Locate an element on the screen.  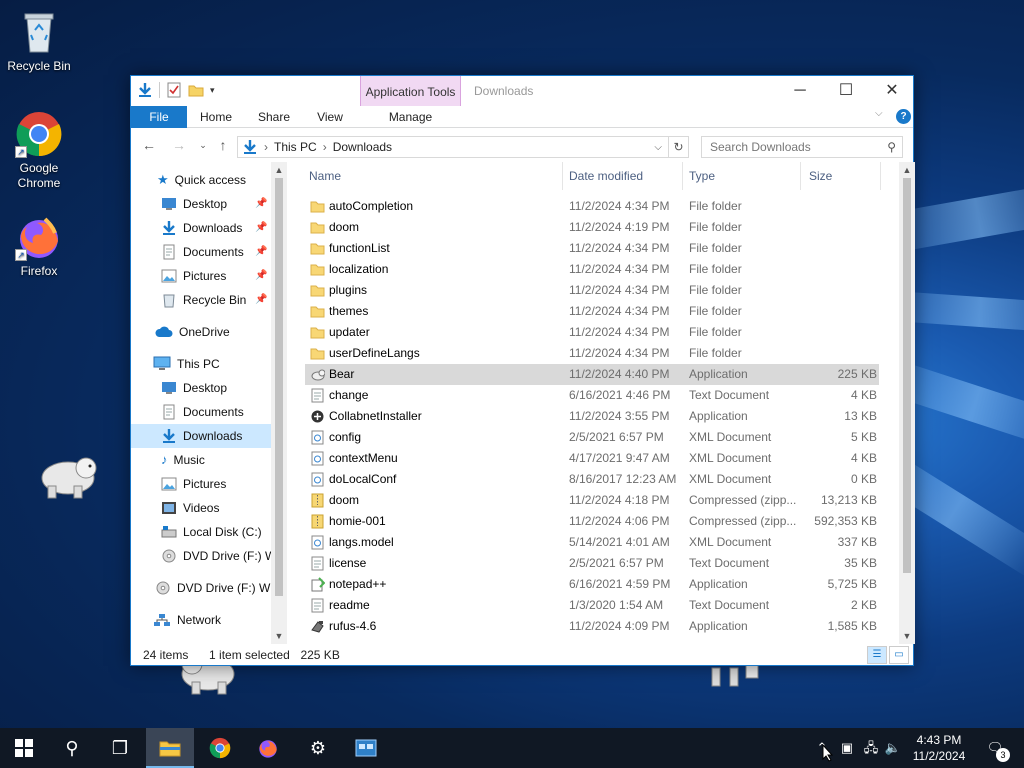
nav-item-local-disk-c: Local Disk (C:) is located at coordinates (201, 532).